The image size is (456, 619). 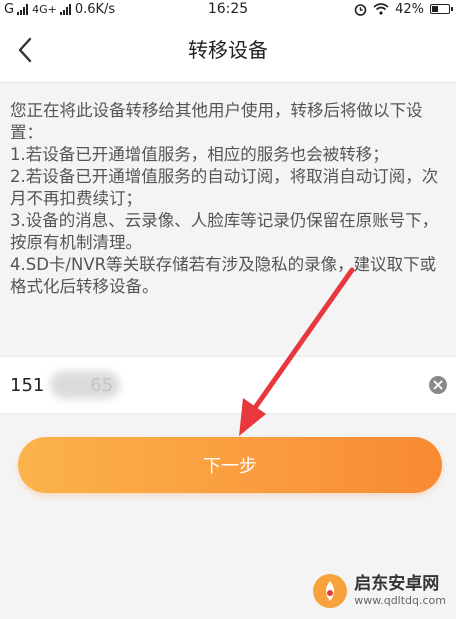 What do you see at coordinates (199, 154) in the screenshot?
I see `description-item-1: 1.若设备已开通增值服务，相应的服务也会被转移；` at bounding box center [199, 154].